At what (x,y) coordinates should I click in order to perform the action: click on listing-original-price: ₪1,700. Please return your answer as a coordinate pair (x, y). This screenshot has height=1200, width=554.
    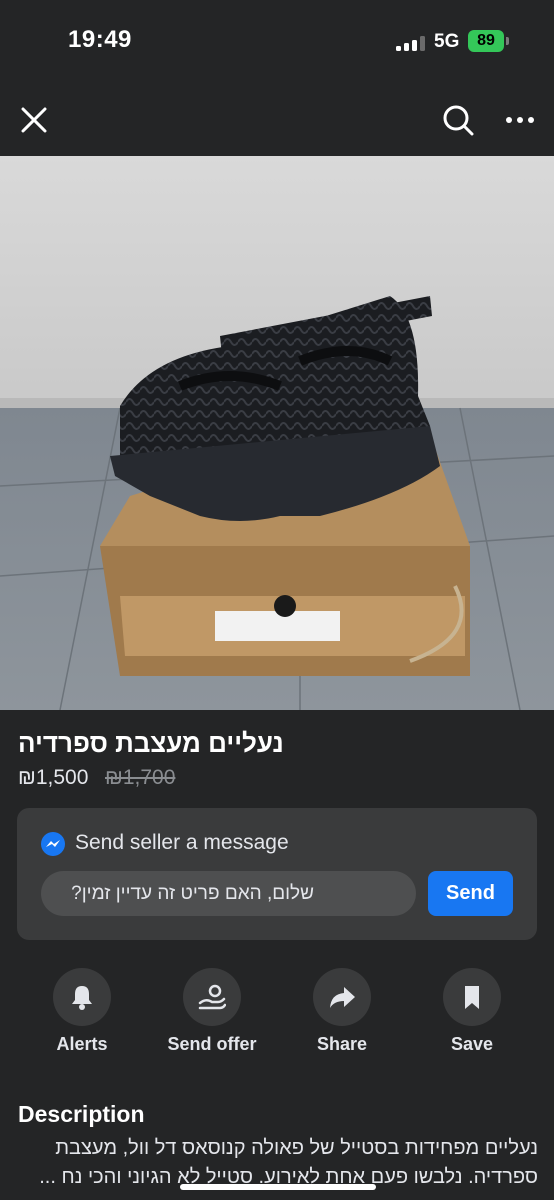
    Looking at the image, I should click on (140, 777).